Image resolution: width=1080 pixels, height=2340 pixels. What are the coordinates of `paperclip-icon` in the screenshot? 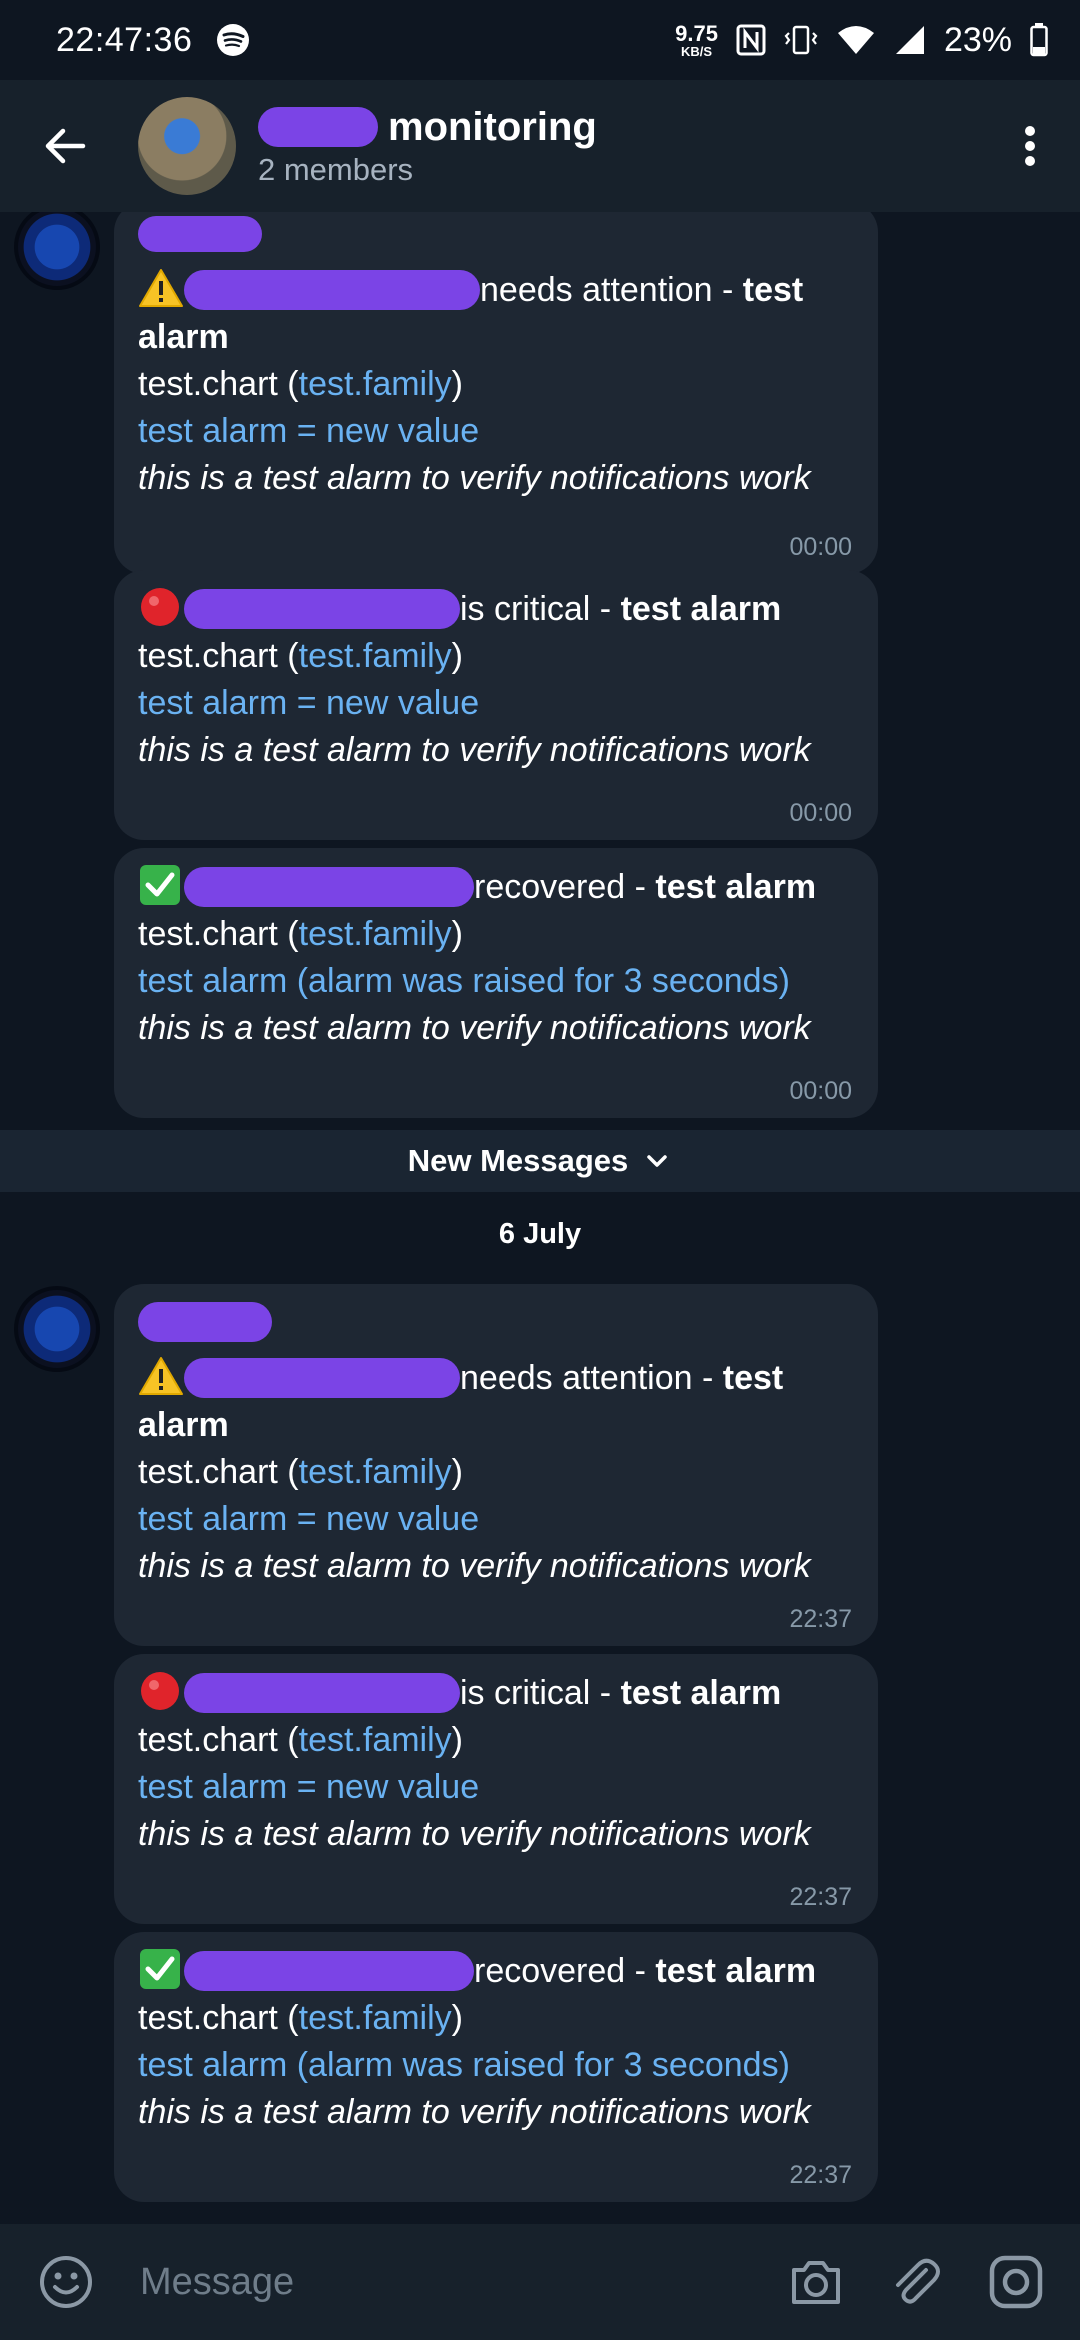 It's located at (916, 2282).